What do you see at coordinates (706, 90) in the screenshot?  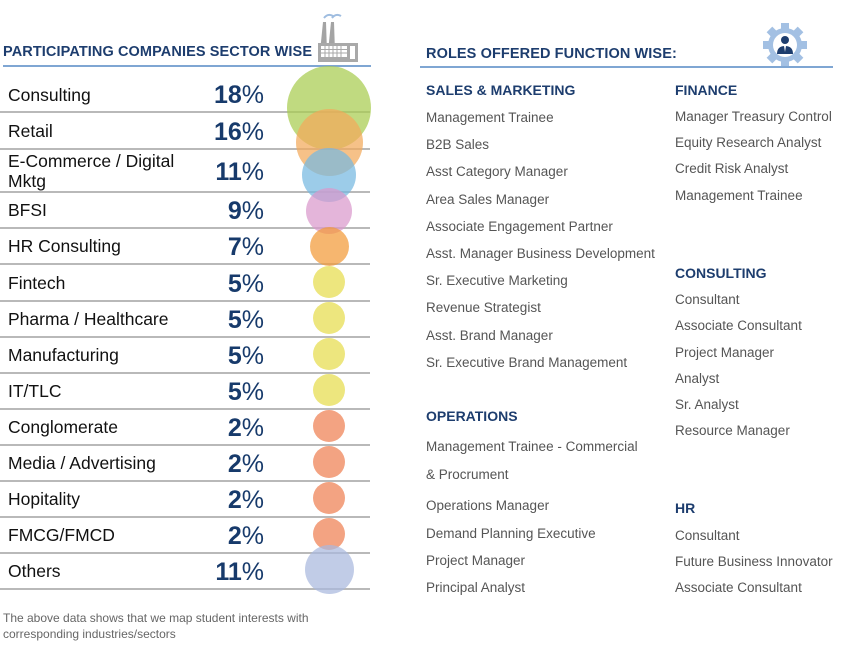 I see `role-group-title: FINANCE` at bounding box center [706, 90].